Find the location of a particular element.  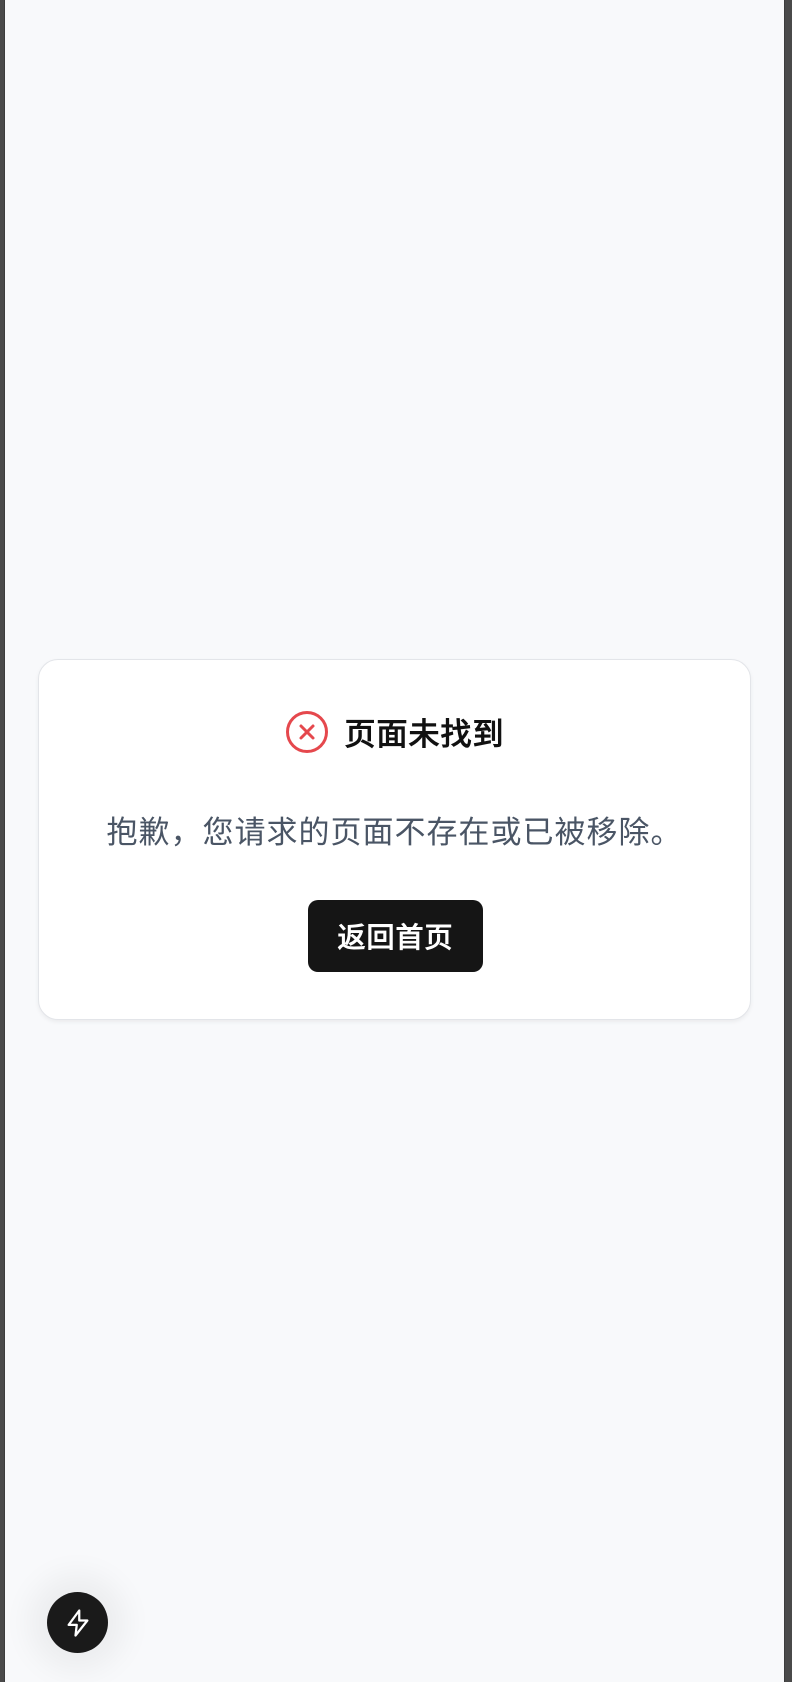

title-row: 页面未找到 is located at coordinates (394, 731).